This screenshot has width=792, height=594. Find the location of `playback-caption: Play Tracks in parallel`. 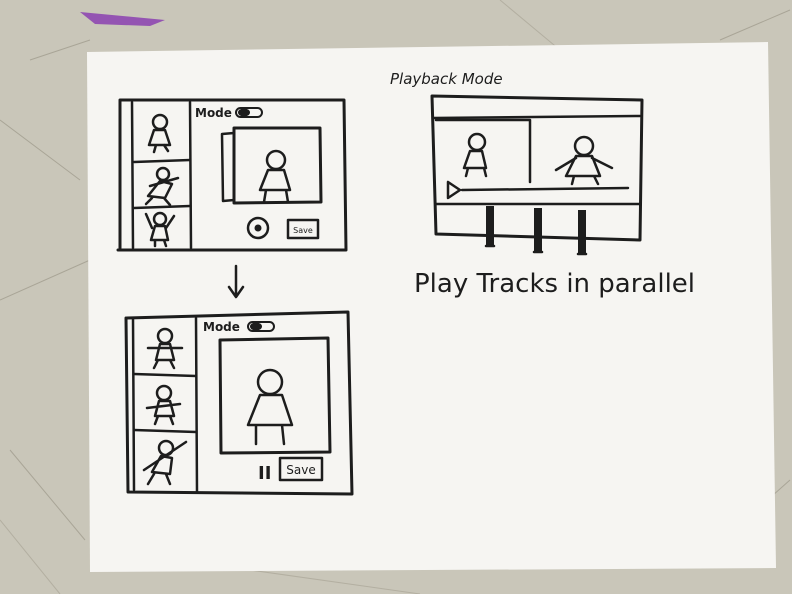

playback-caption: Play Tracks in parallel is located at coordinates (554, 284).